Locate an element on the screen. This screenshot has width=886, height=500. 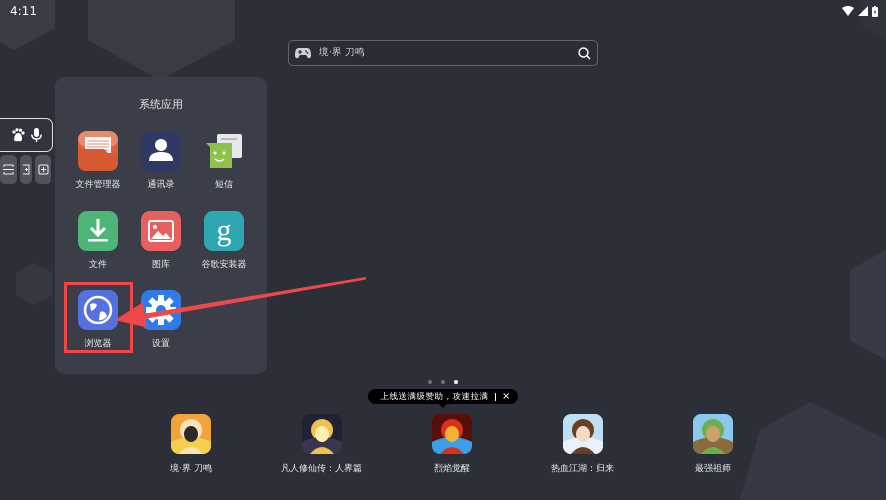
game-item: 热血江湖：归来 is located at coordinates (582, 444).